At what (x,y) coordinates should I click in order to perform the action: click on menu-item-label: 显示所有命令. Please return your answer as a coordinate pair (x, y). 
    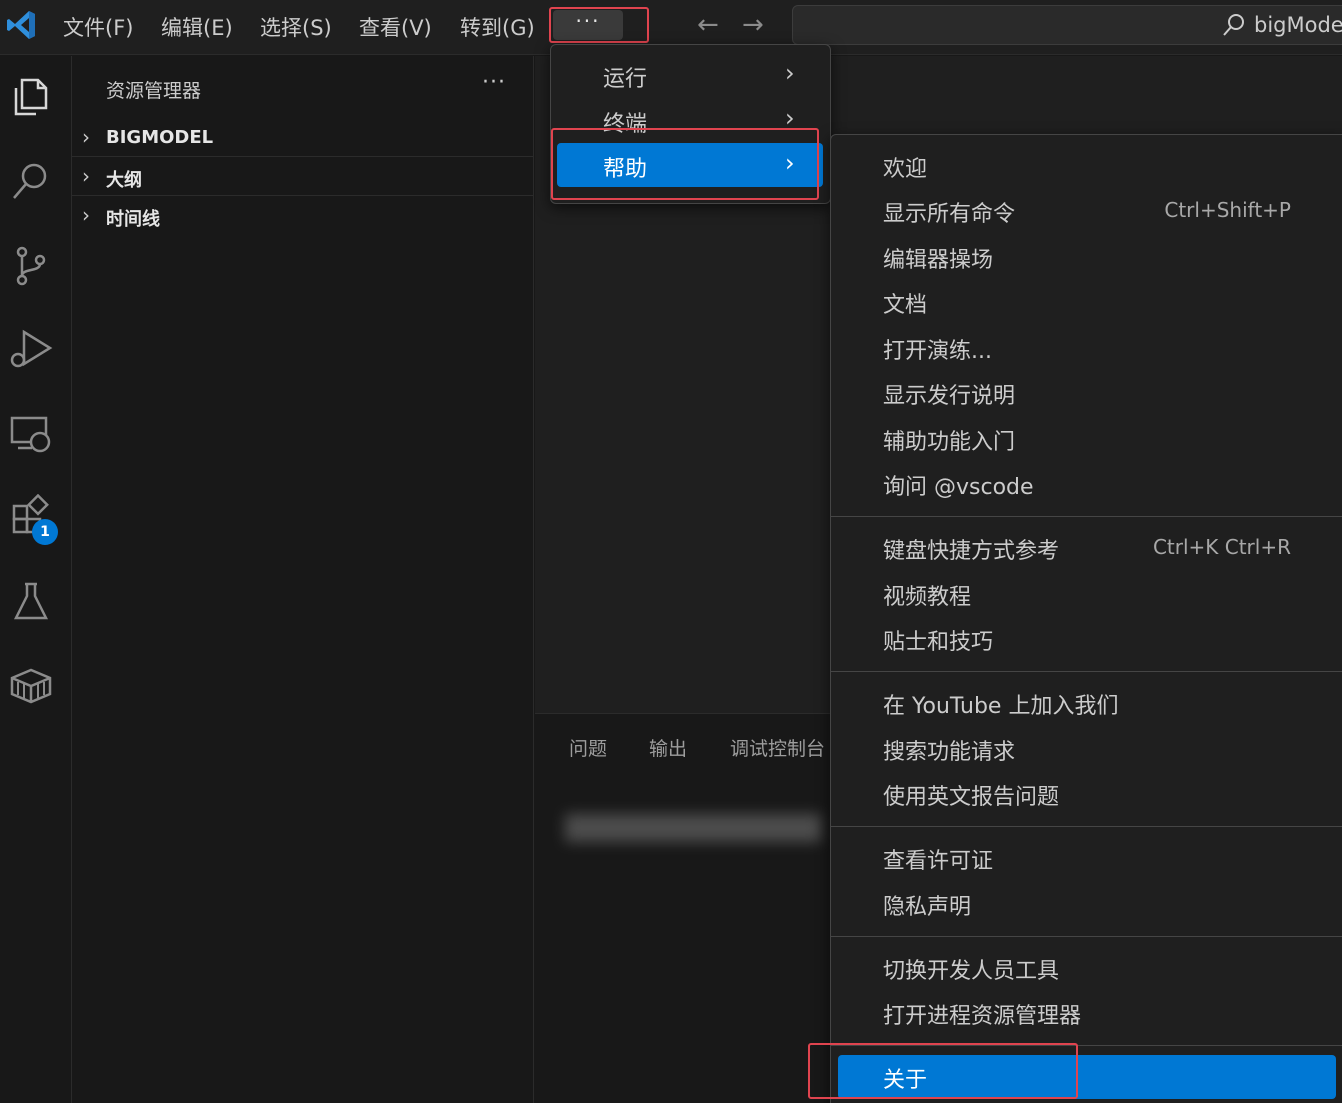
    Looking at the image, I should click on (949, 214).